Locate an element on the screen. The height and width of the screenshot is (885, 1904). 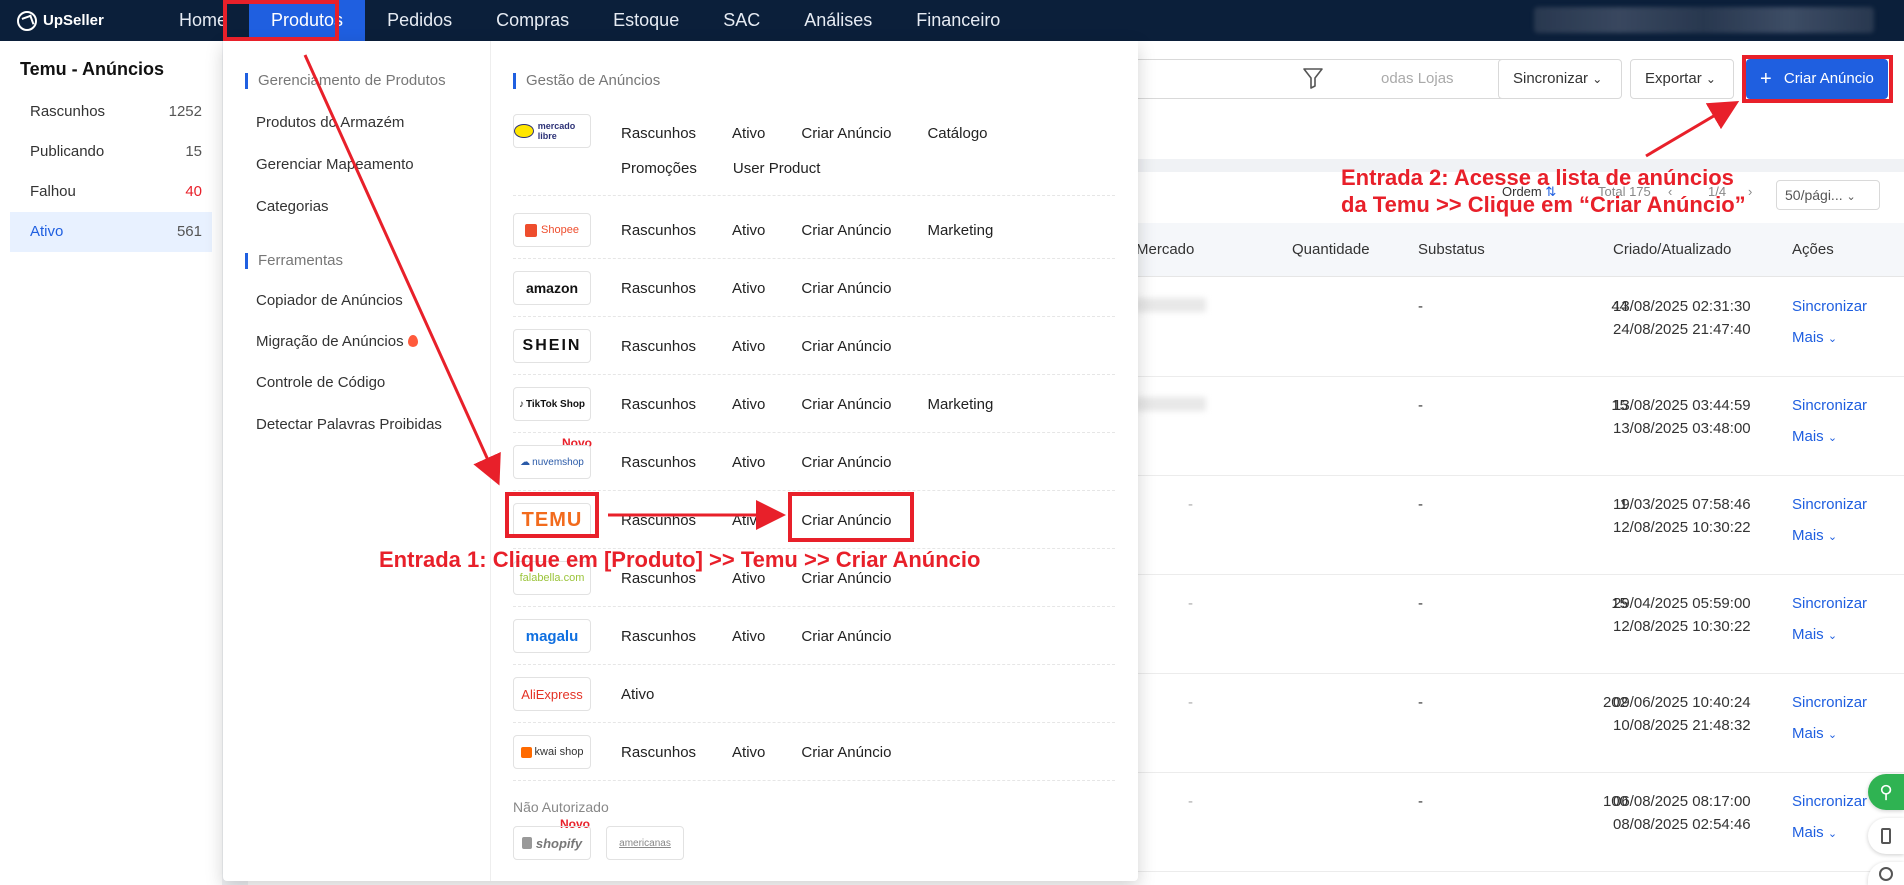
shopee-actions: Rascunhos Ativo Criar Anúncio Marketing is located at coordinates (871, 230).